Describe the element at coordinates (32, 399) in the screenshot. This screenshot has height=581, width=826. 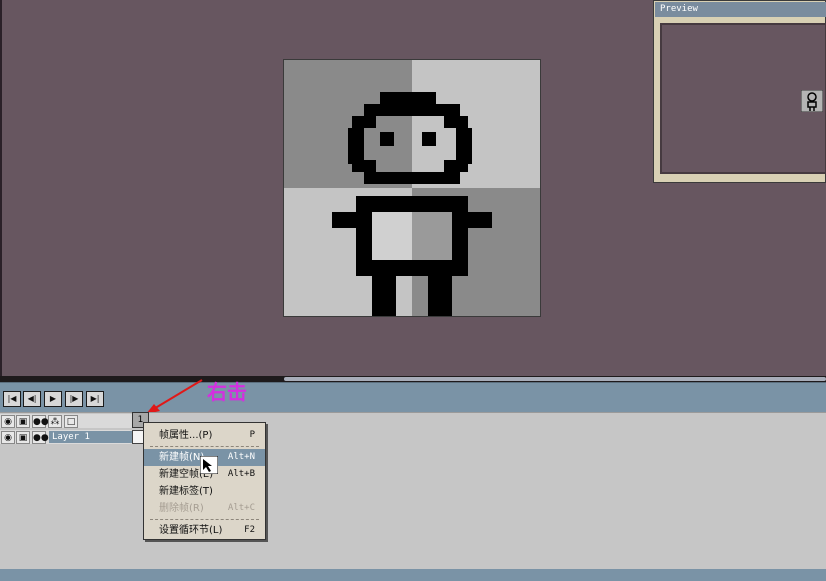
I see `prev-frame-button: ◀|` at that location.